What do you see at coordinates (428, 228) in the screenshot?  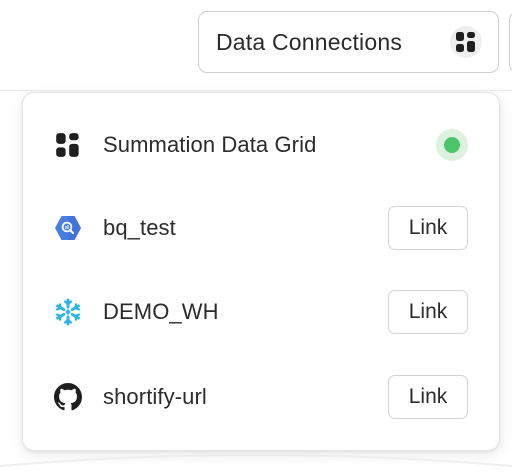 I see `link-button-bq-test: Link` at bounding box center [428, 228].